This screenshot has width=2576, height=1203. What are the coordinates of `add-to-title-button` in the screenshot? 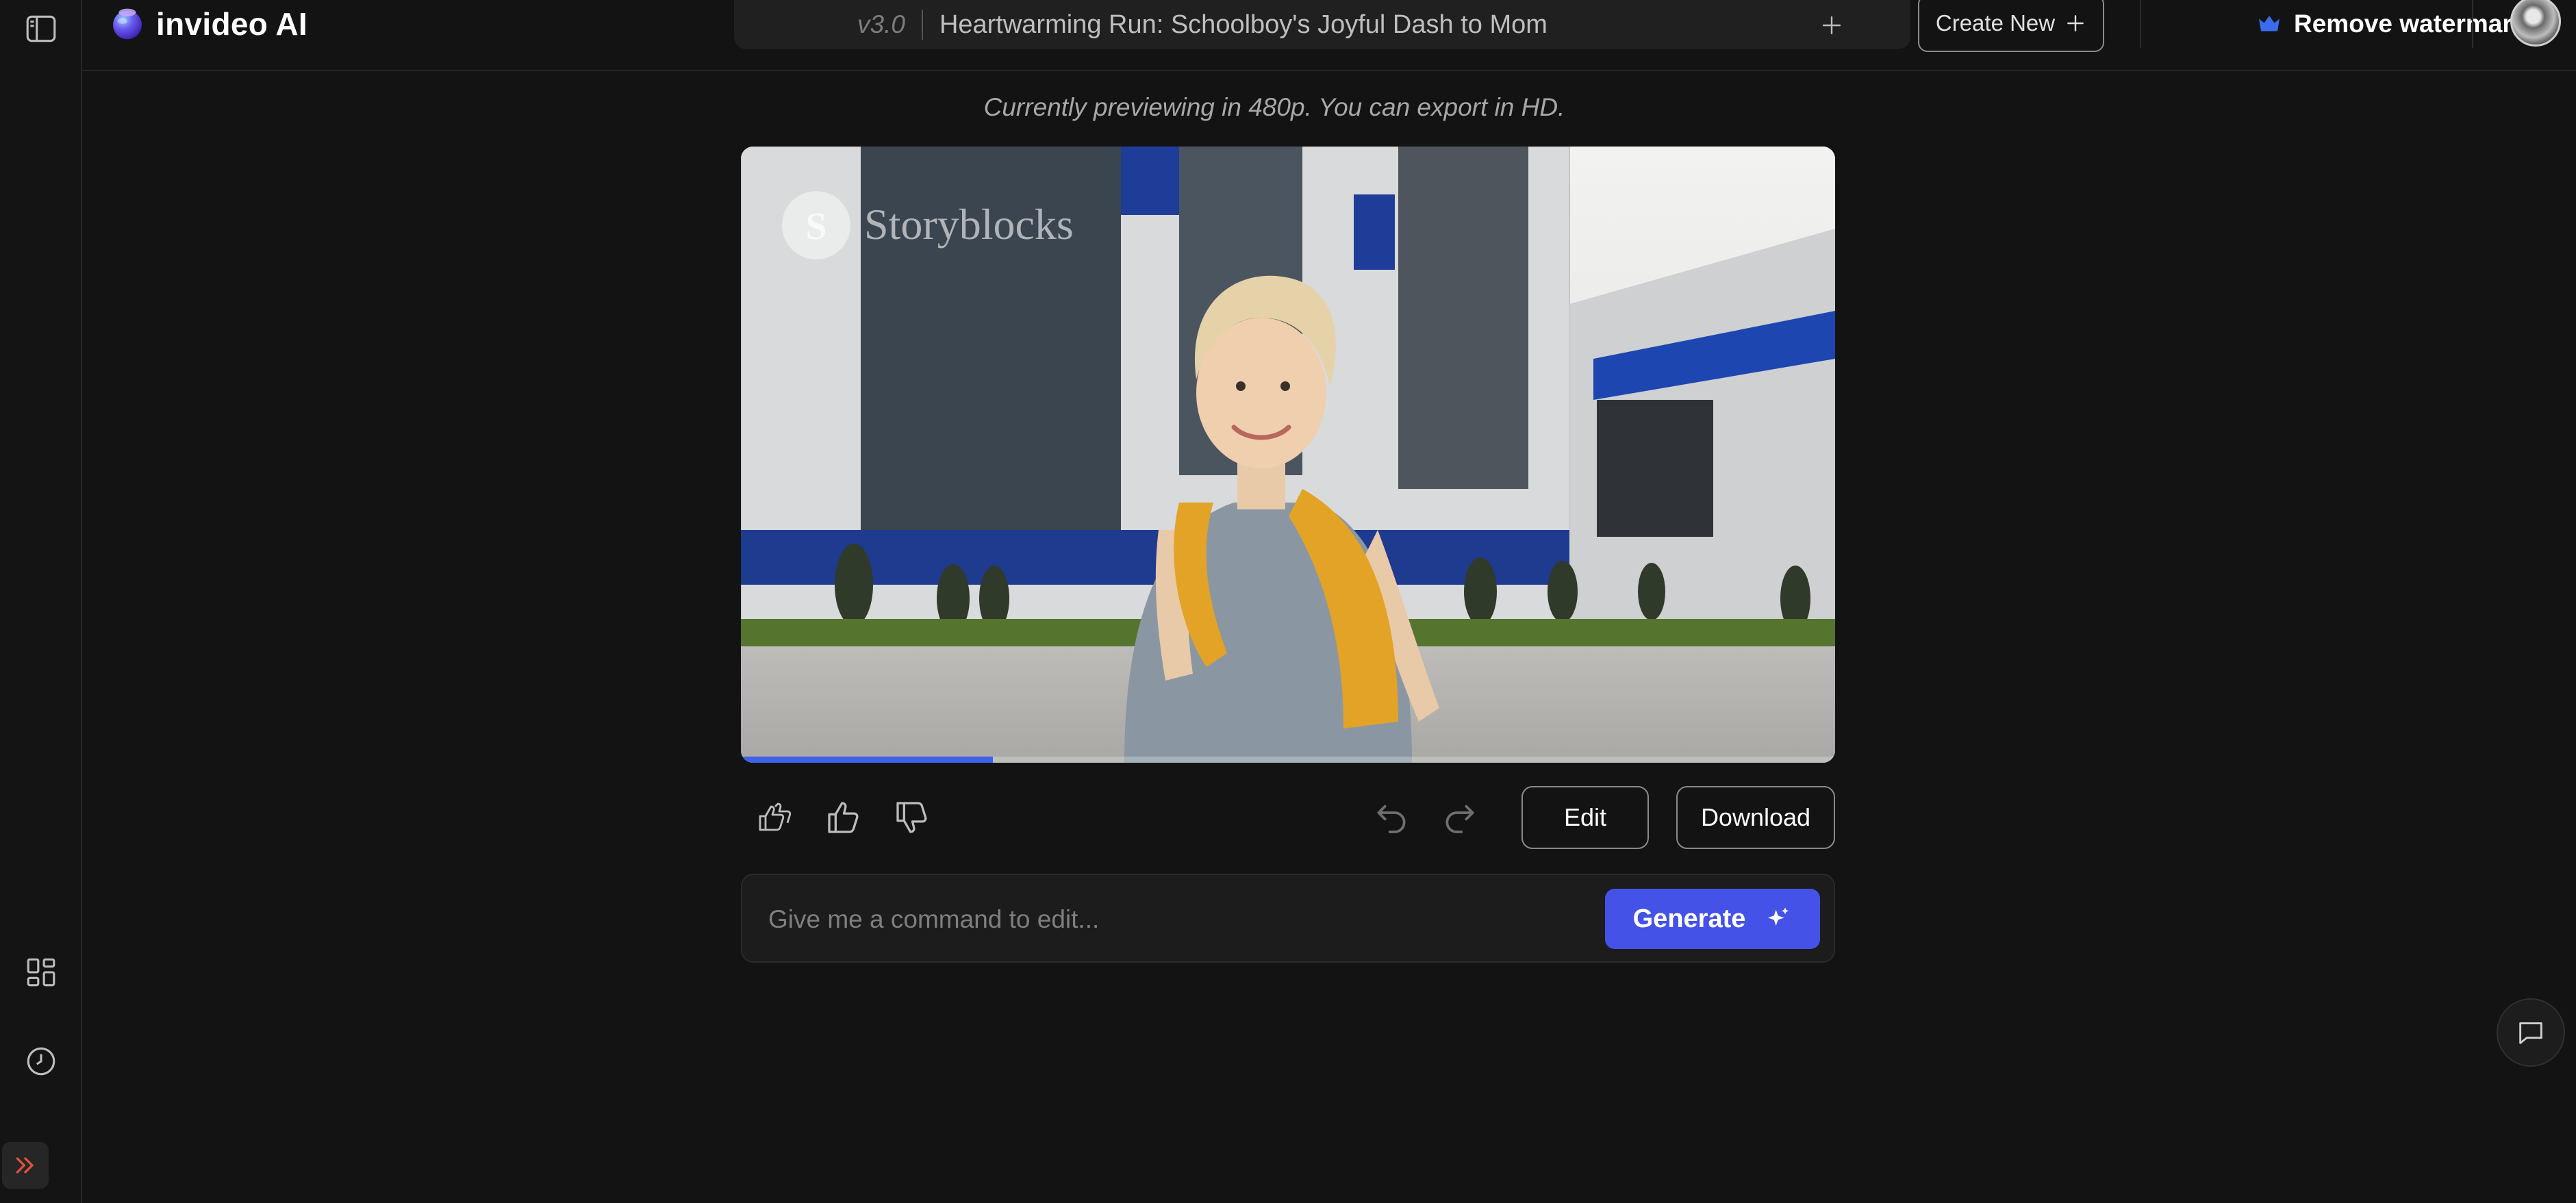 It's located at (1832, 25).